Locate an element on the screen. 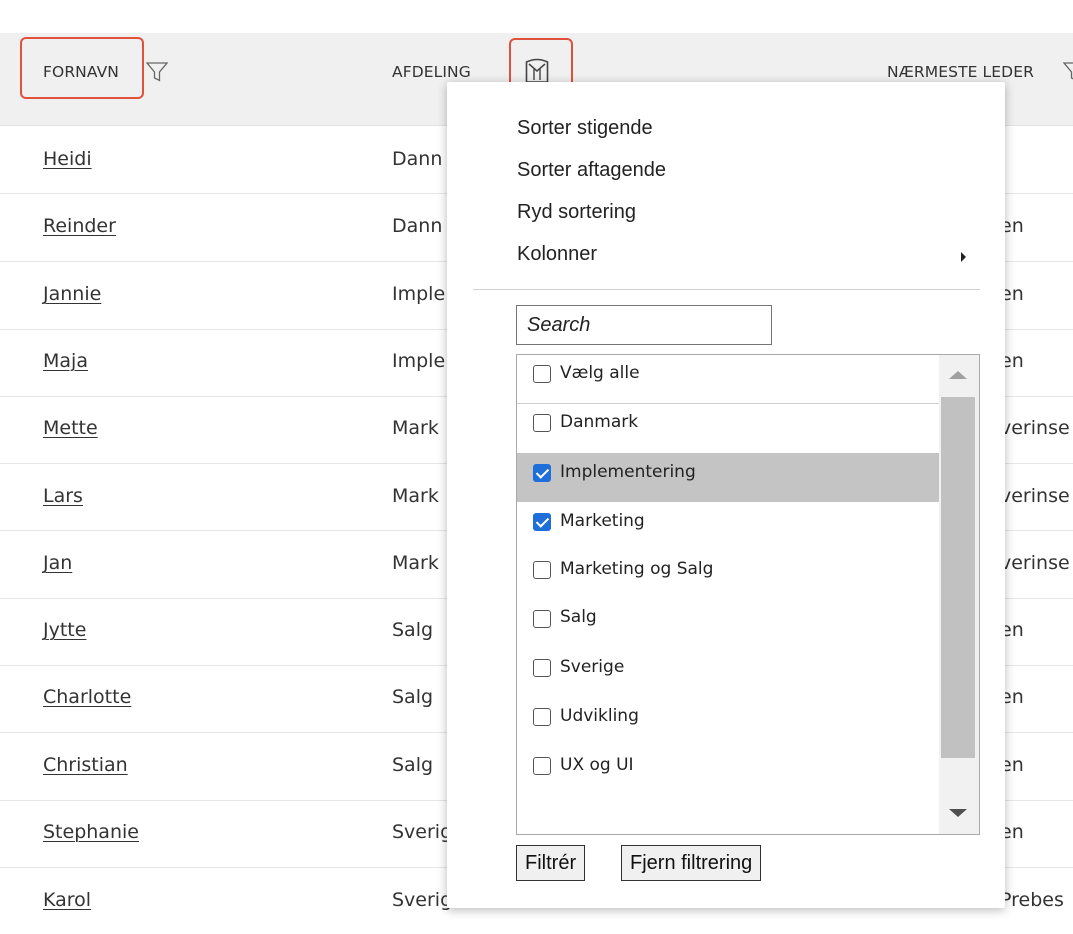  list-scrollbar is located at coordinates (959, 594).